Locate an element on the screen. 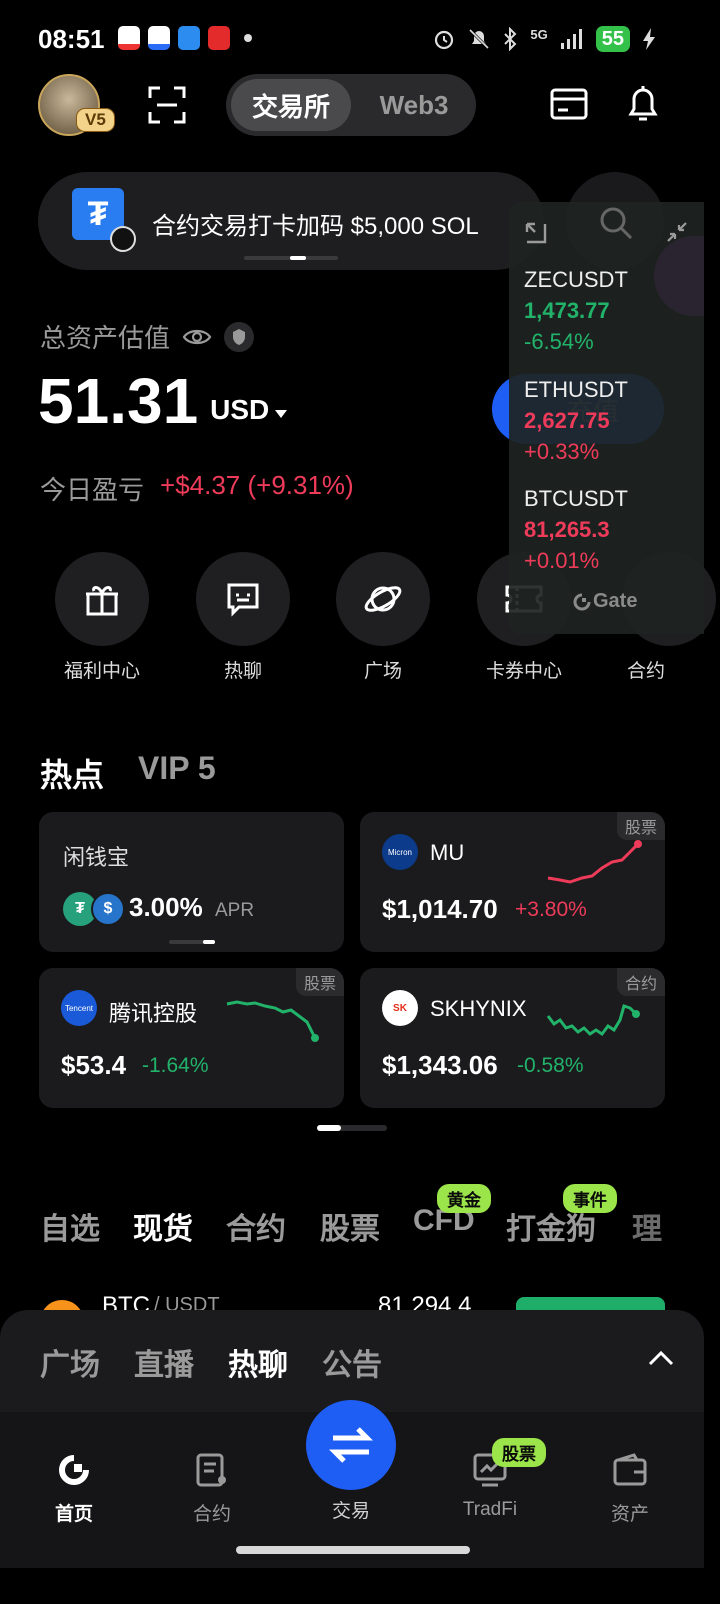  caret-down-icon is located at coordinates (281, 414).